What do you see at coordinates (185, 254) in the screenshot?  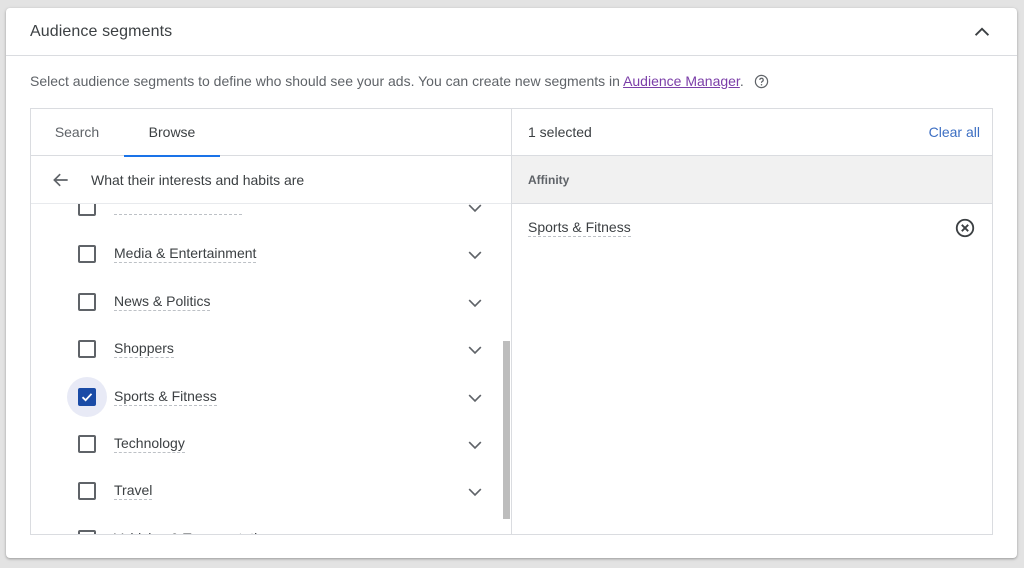 I see `category-label: Media & Entertainment` at bounding box center [185, 254].